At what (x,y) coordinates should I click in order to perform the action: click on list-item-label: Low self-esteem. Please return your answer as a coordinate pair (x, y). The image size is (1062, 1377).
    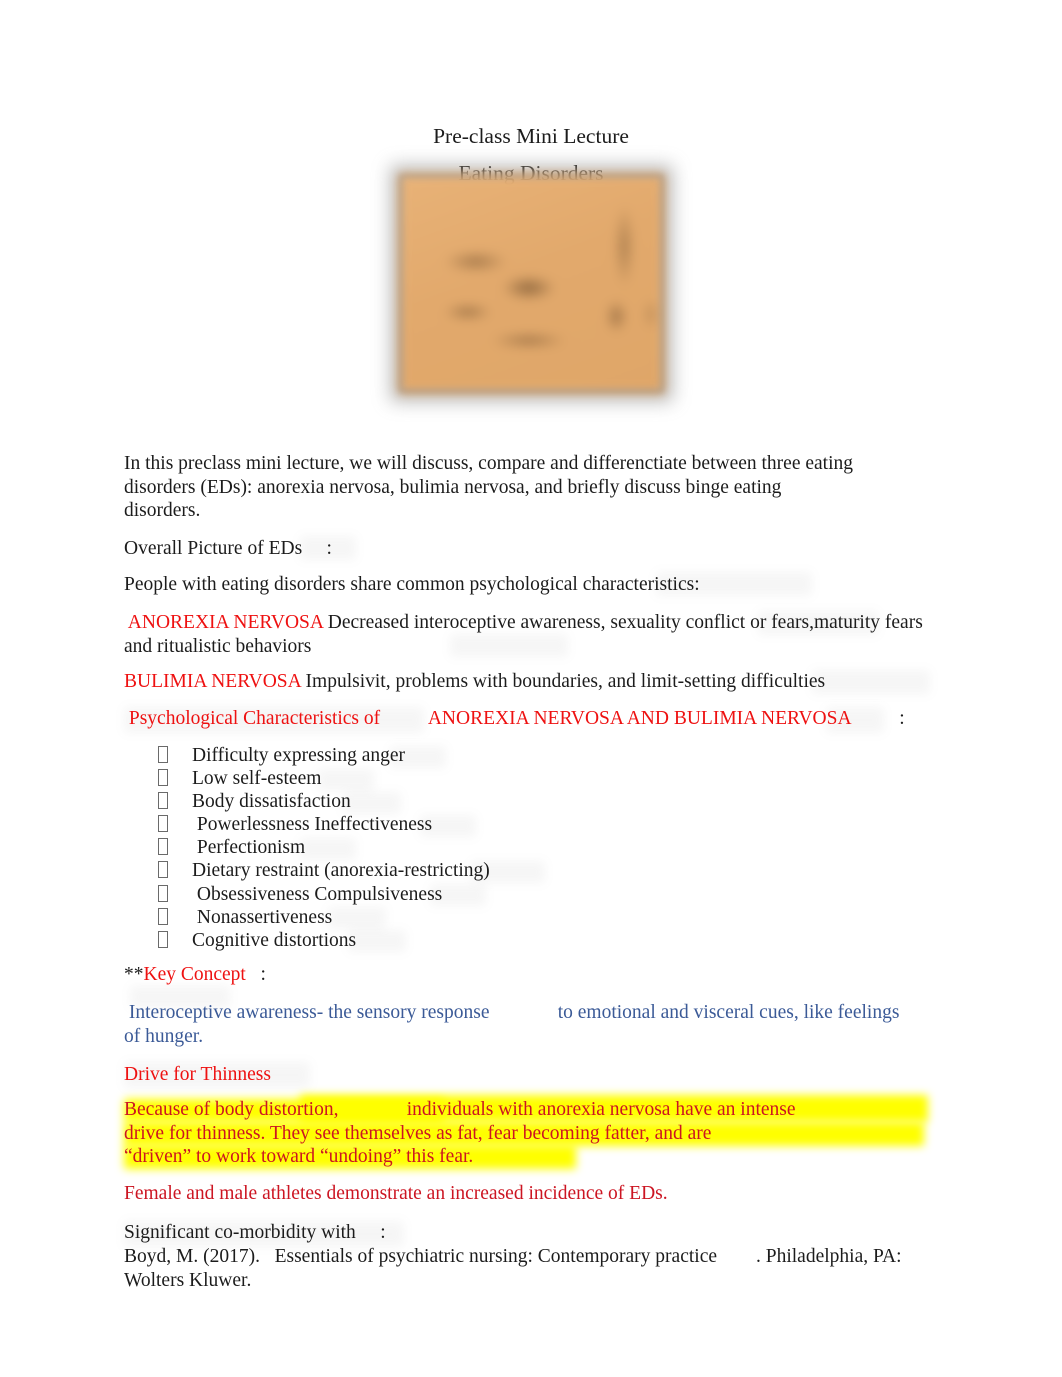
    Looking at the image, I should click on (257, 779).